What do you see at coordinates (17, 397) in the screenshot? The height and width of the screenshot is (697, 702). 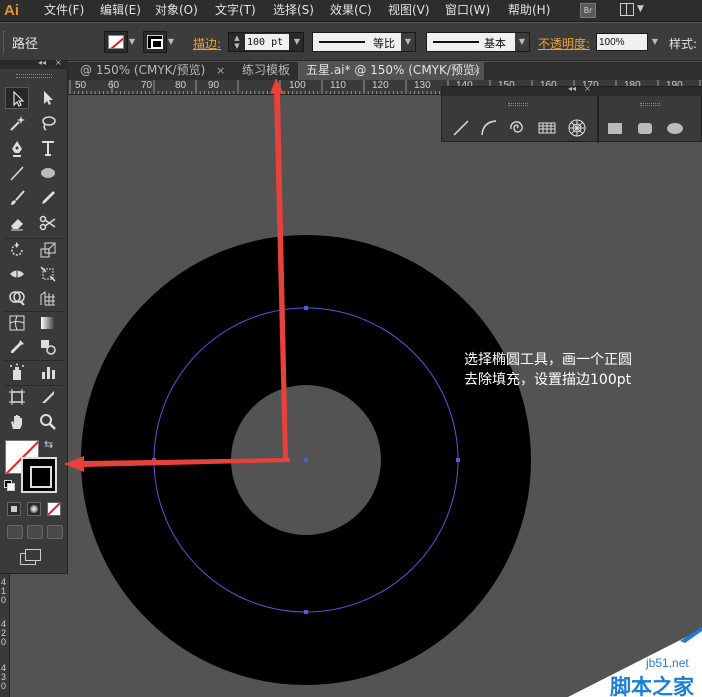 I see `artboard-tool-icon` at bounding box center [17, 397].